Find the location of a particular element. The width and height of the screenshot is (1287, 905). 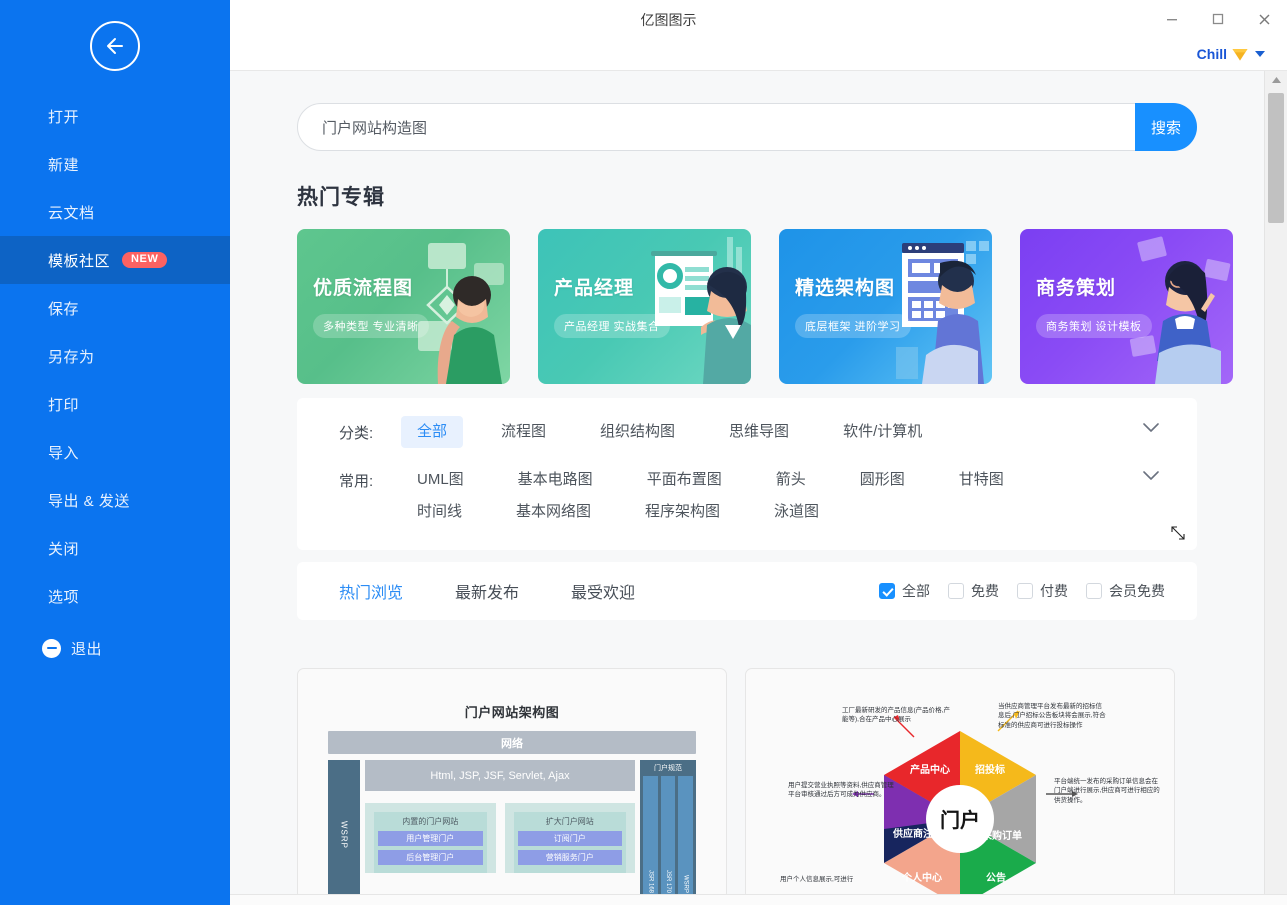

common-chip-floorplan: 平面布置图 is located at coordinates (684, 480).